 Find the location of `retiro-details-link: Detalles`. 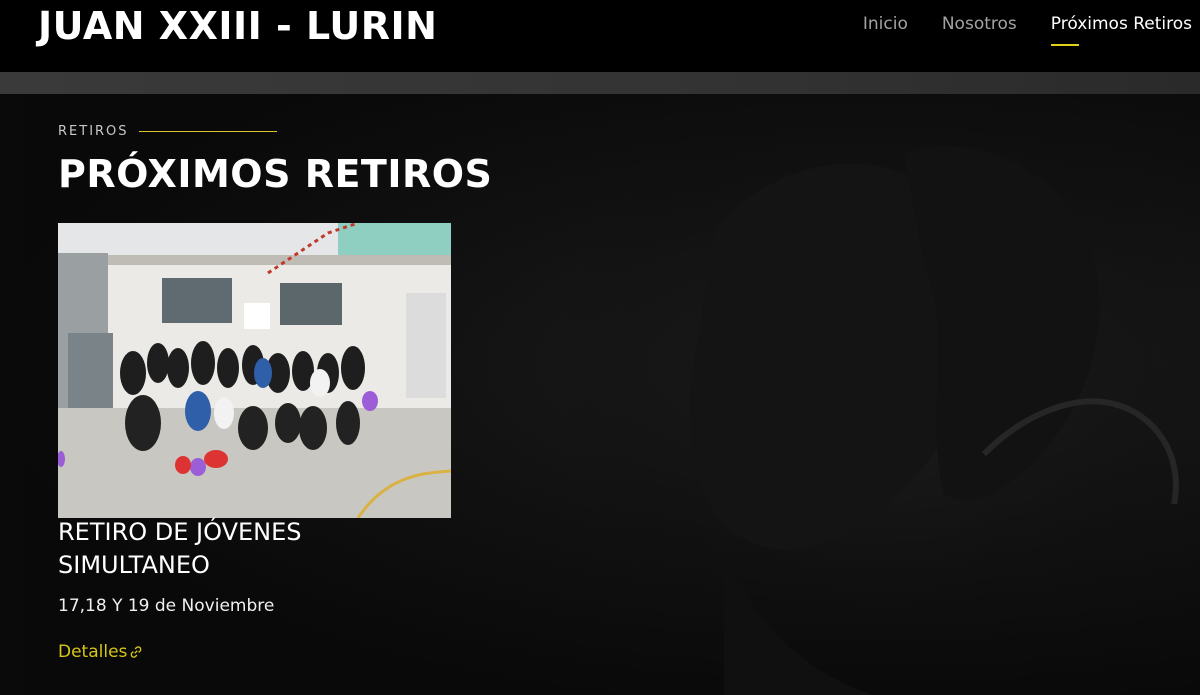

retiro-details-link: Detalles is located at coordinates (100, 652).